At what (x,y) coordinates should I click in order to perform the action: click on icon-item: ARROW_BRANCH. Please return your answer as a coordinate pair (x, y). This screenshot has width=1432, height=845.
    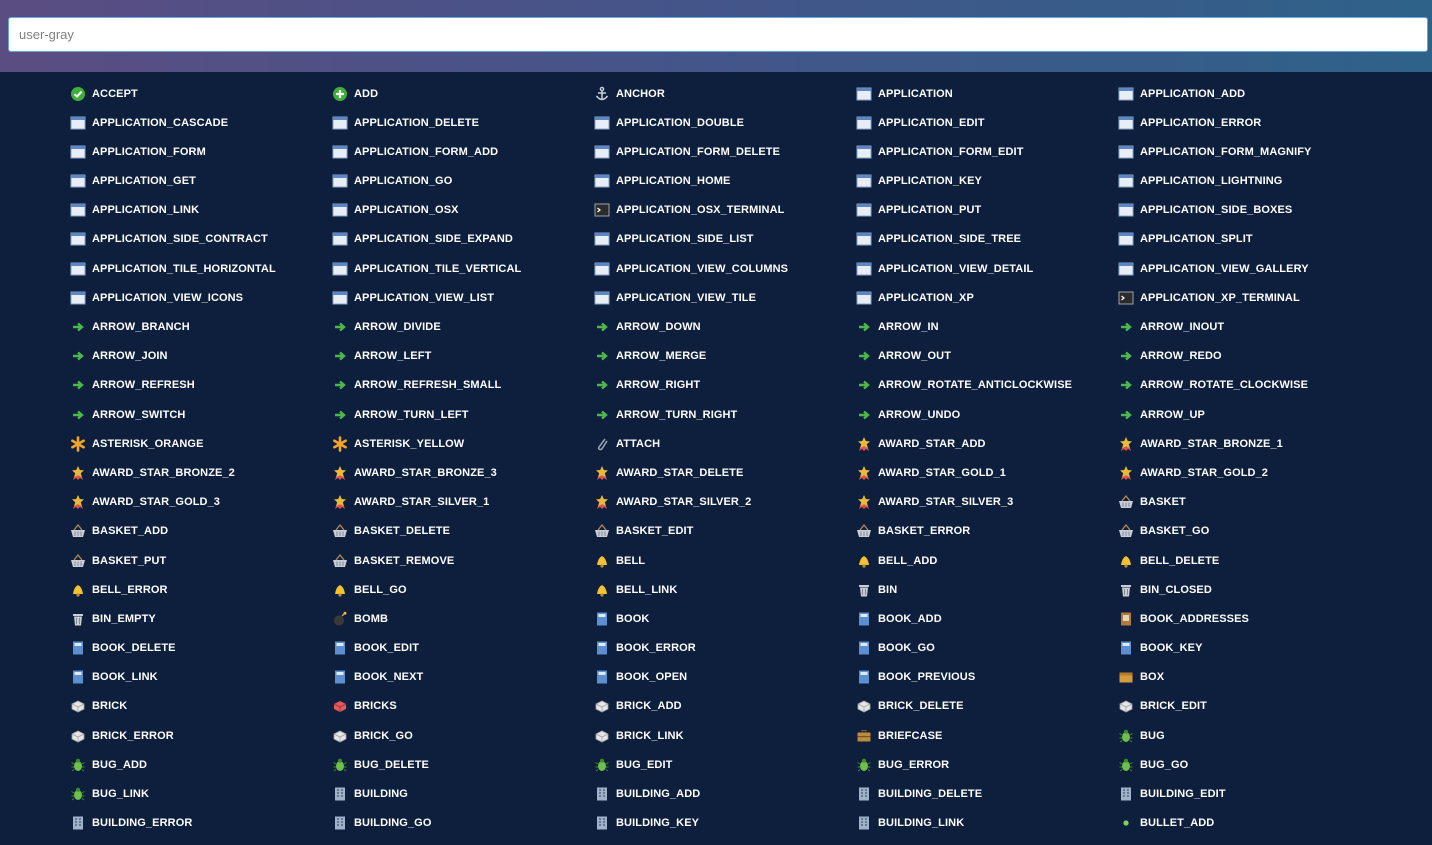
    Looking at the image, I should click on (201, 327).